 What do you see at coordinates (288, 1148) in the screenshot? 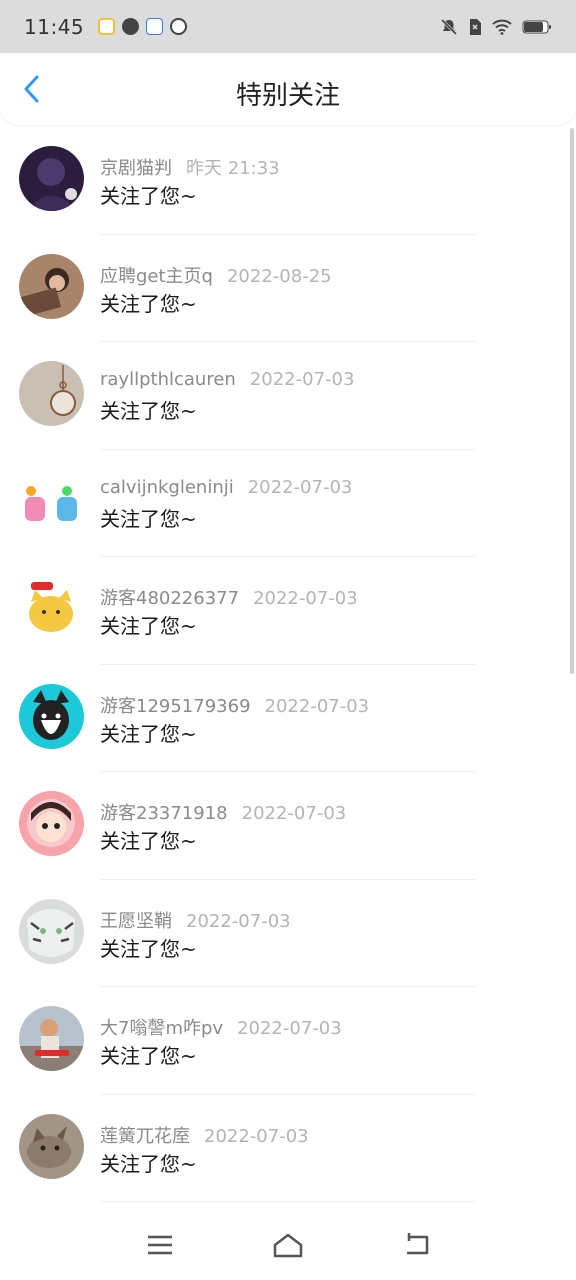
I see `list-item: 莲簧兀花庢 2022-07-03 关注了您~` at bounding box center [288, 1148].